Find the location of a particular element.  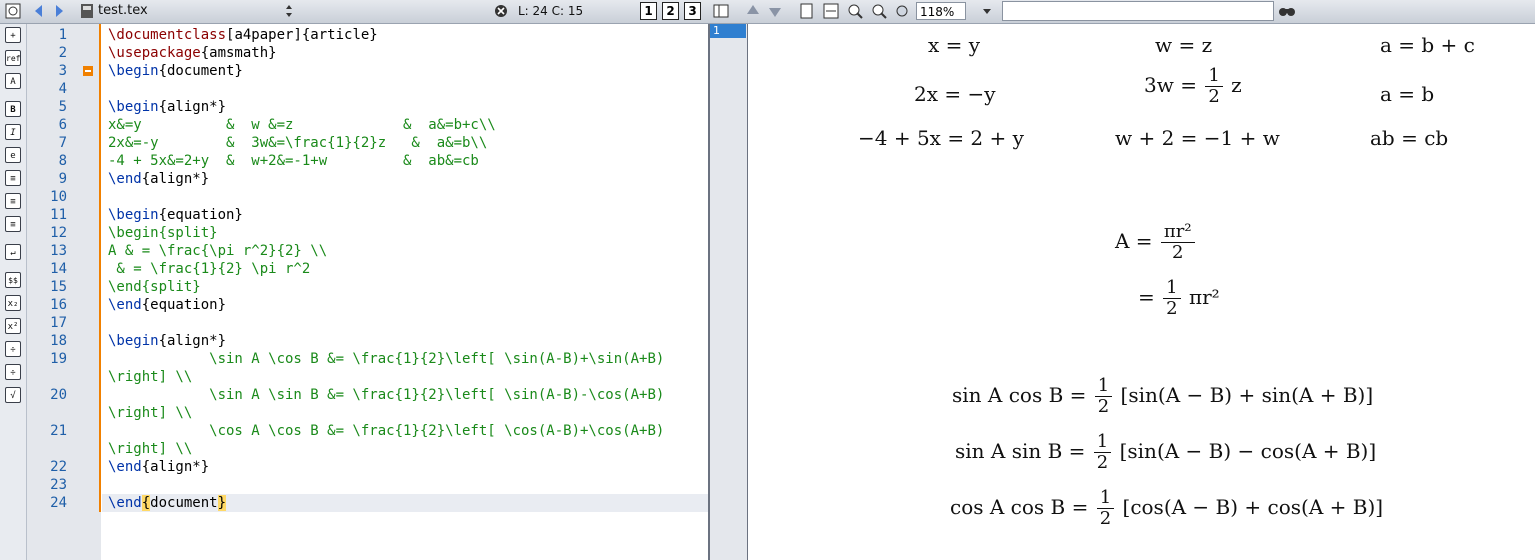

layout-2-button: 2 is located at coordinates (670, 11).